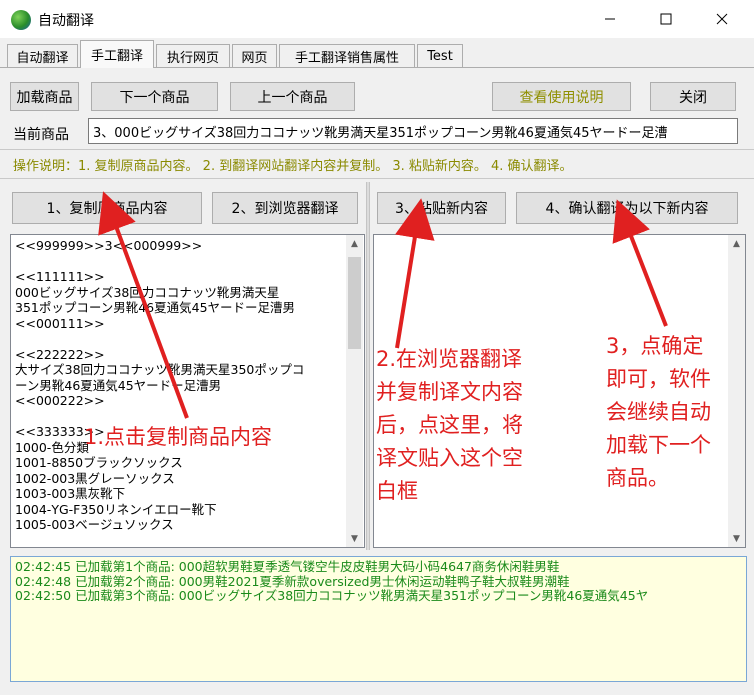  Describe the element at coordinates (640, 263) in the screenshot. I see `arrow-to-confirm-button` at that location.